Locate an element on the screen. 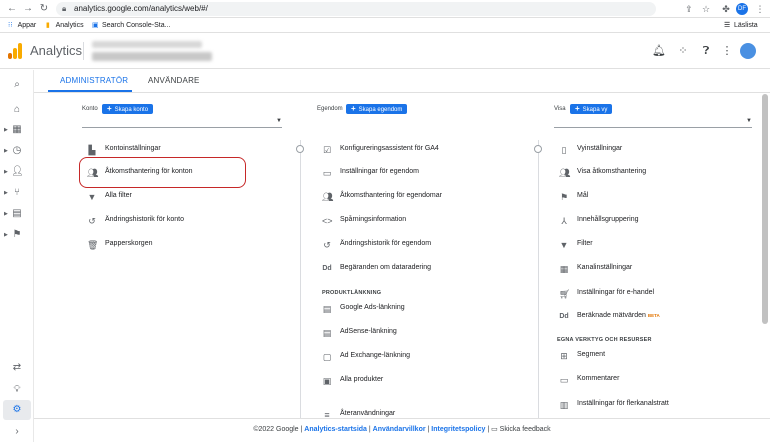  profile-avatar: DF is located at coordinates (742, 9).